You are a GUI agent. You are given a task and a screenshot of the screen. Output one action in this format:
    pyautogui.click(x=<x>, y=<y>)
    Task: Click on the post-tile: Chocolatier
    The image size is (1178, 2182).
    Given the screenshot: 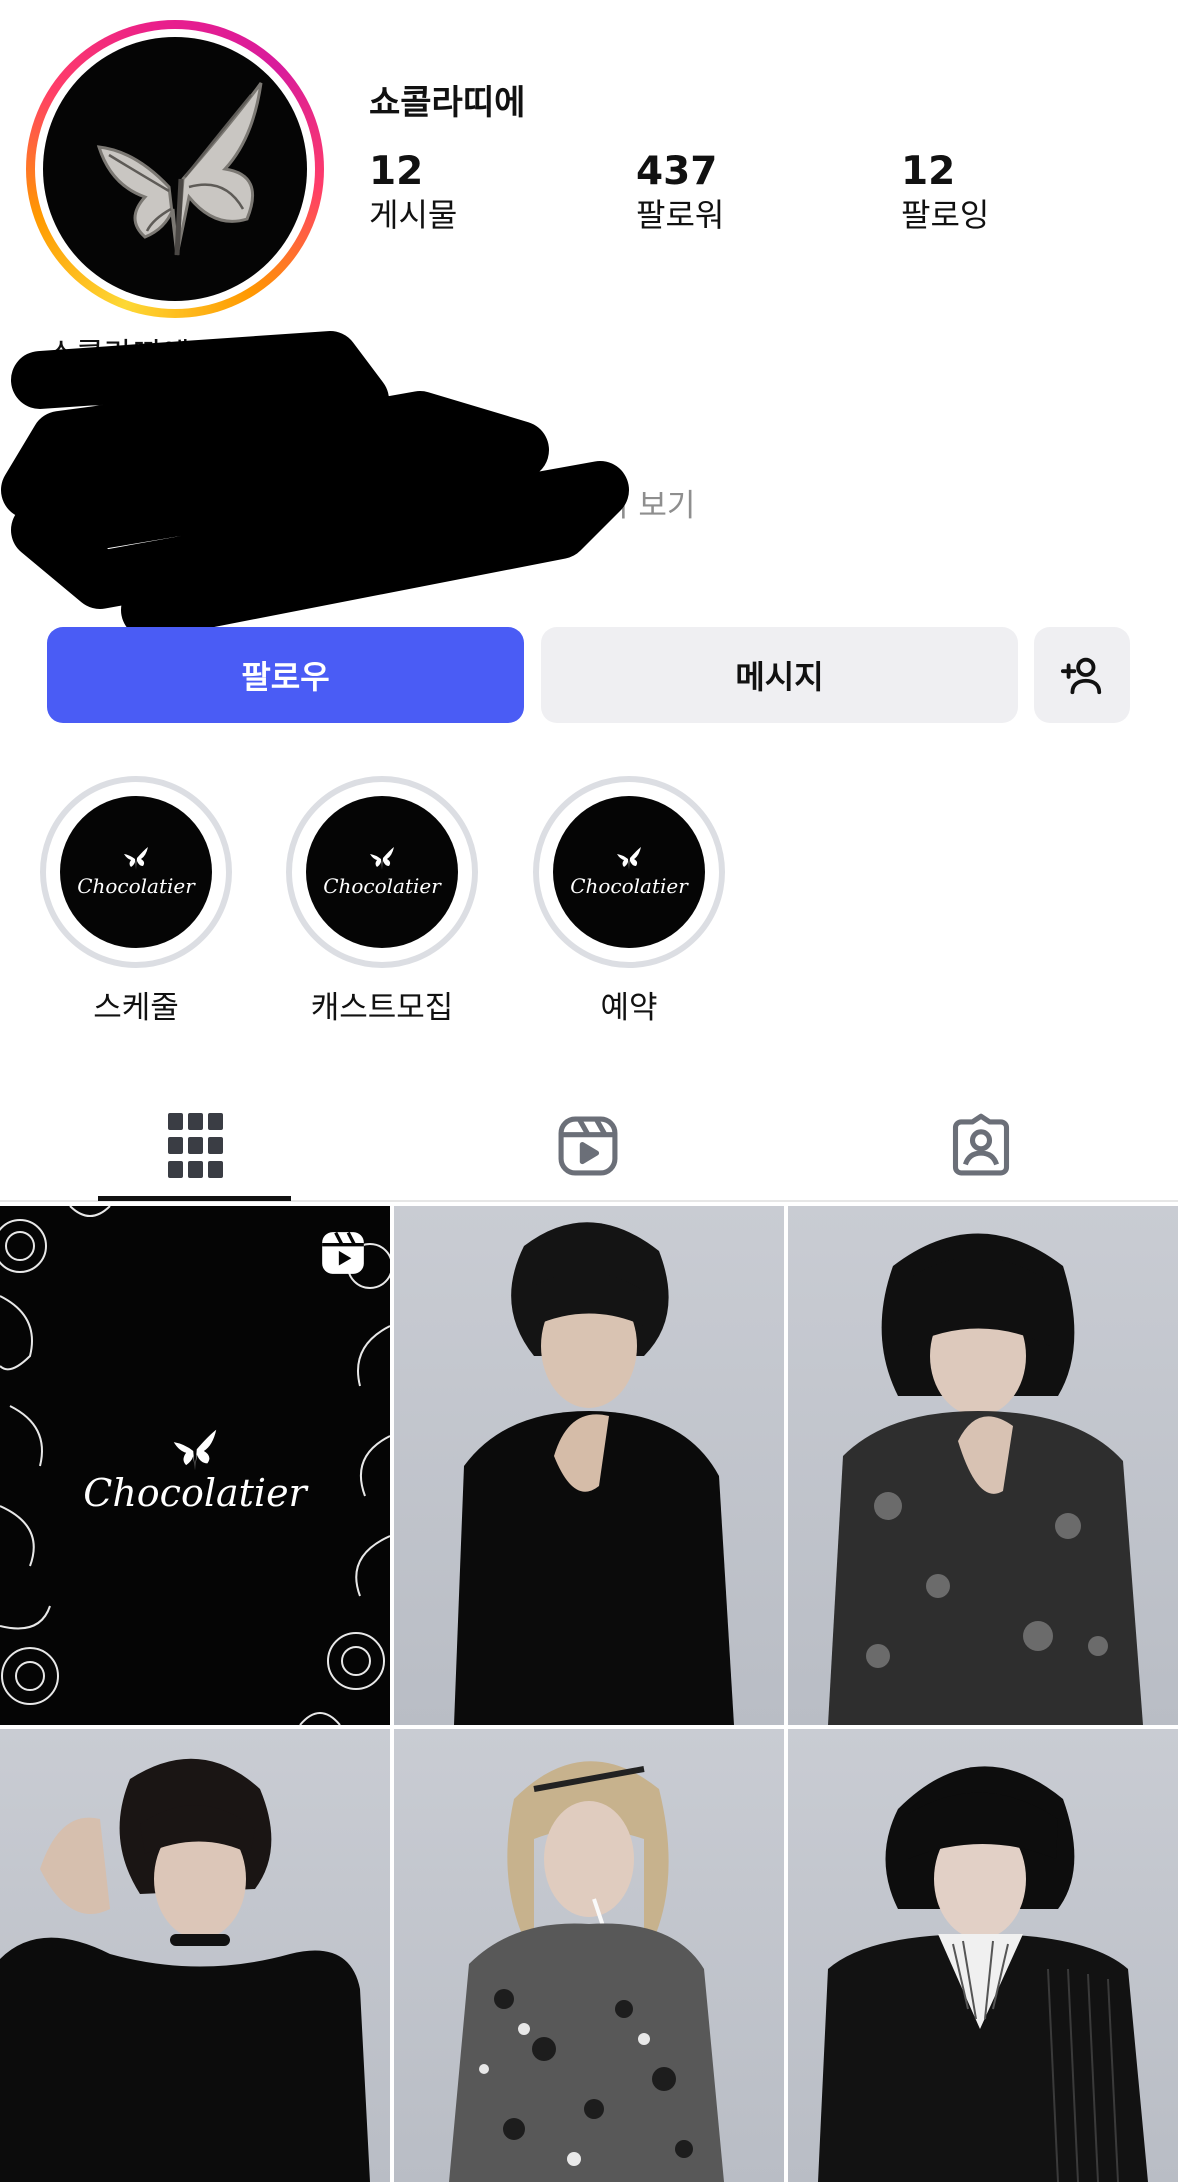 What is the action you would take?
    pyautogui.click(x=195, y=1465)
    